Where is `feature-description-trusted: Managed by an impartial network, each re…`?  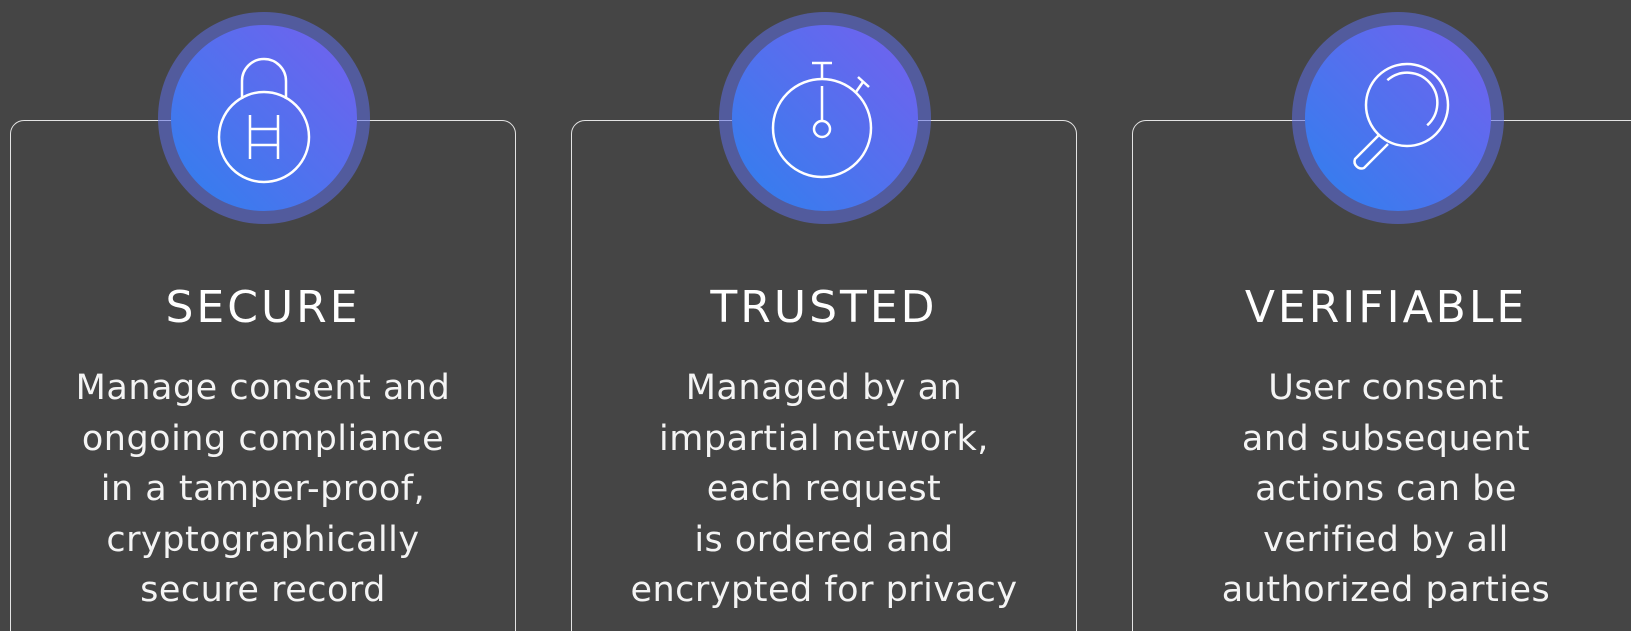
feature-description-trusted: Managed by an impartial network, each re… is located at coordinates (824, 489).